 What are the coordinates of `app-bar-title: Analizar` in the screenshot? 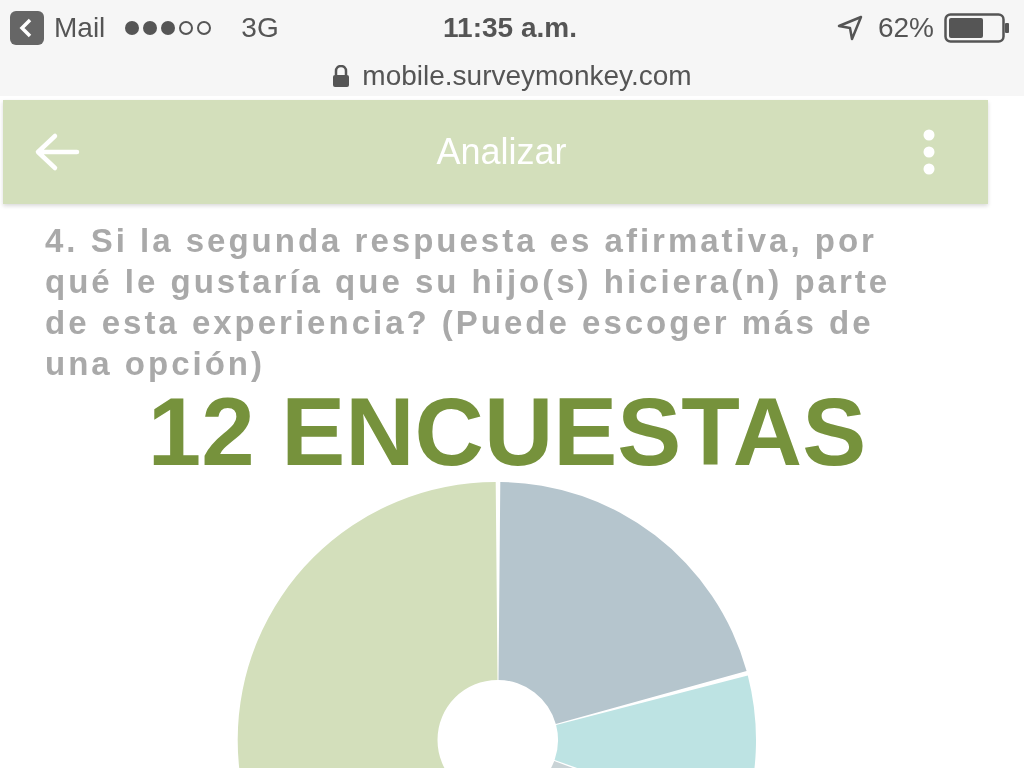 It's located at (501, 152).